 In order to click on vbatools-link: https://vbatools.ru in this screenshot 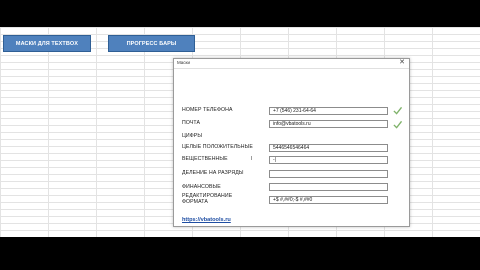, I will do `click(206, 220)`.